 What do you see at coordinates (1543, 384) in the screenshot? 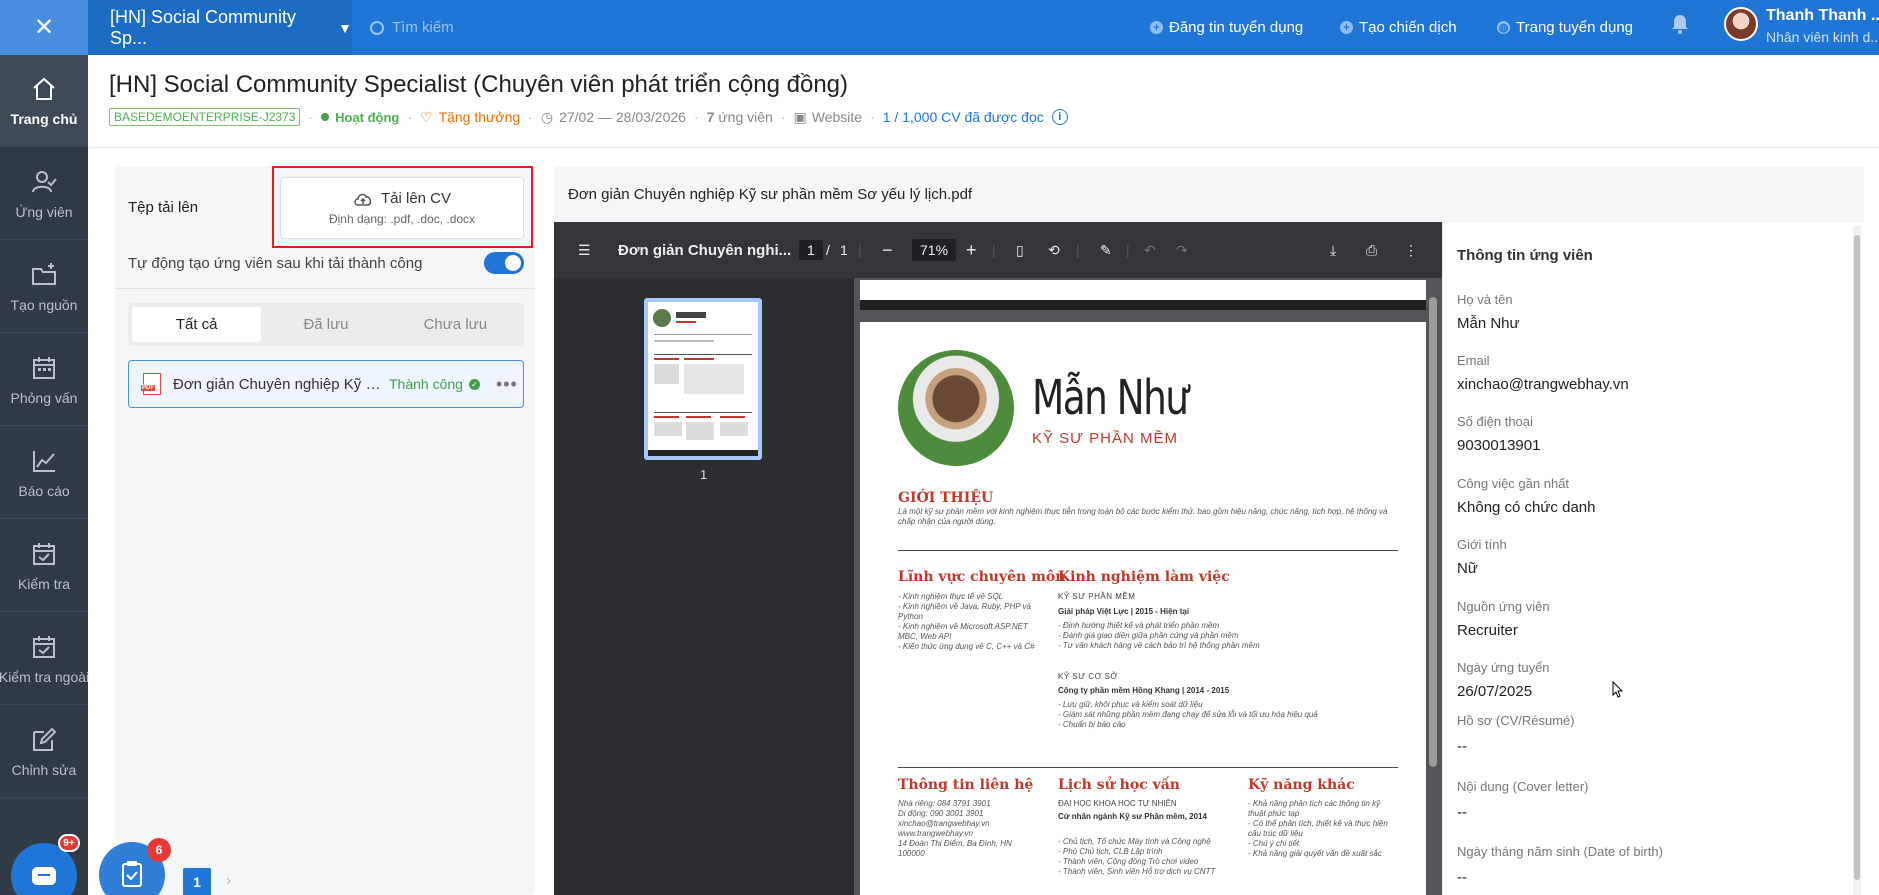
I see `field-value-email: xinchao@trangwebhay.vn` at bounding box center [1543, 384].